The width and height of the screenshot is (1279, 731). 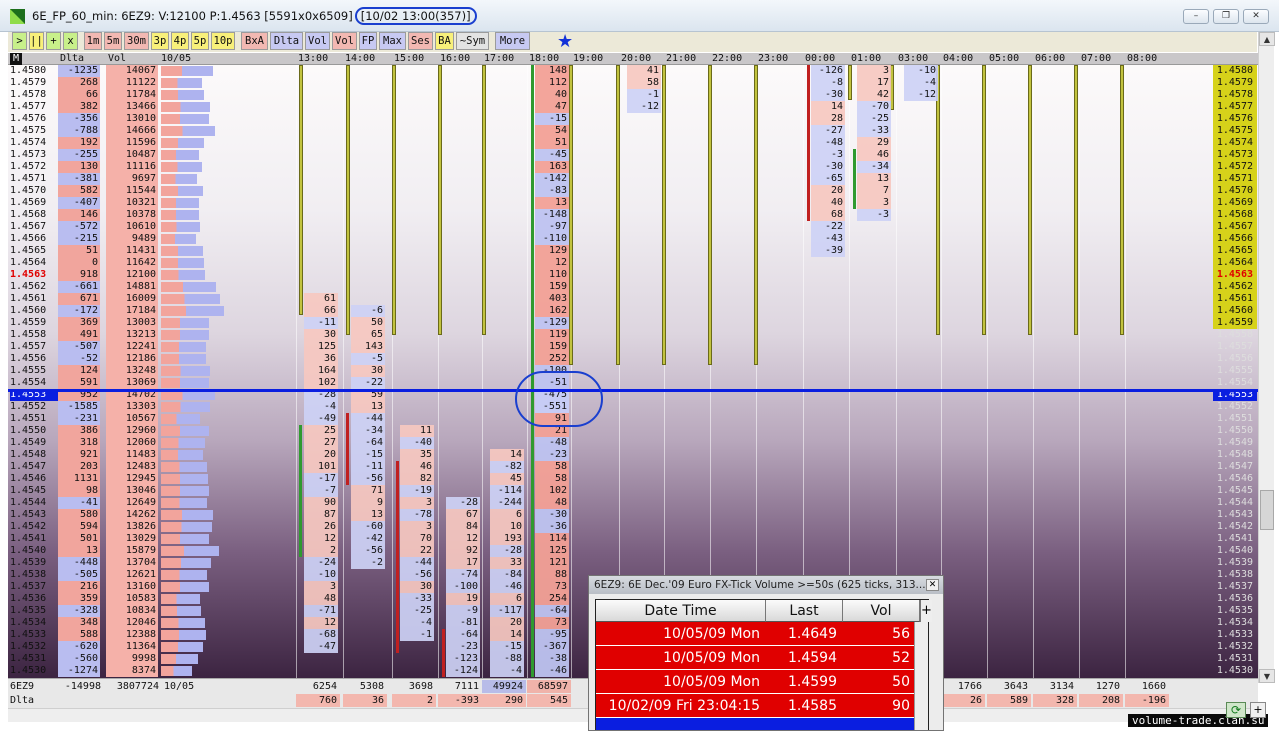 What do you see at coordinates (35, 227) in the screenshot?
I see `price-cell: 1.4567` at bounding box center [35, 227].